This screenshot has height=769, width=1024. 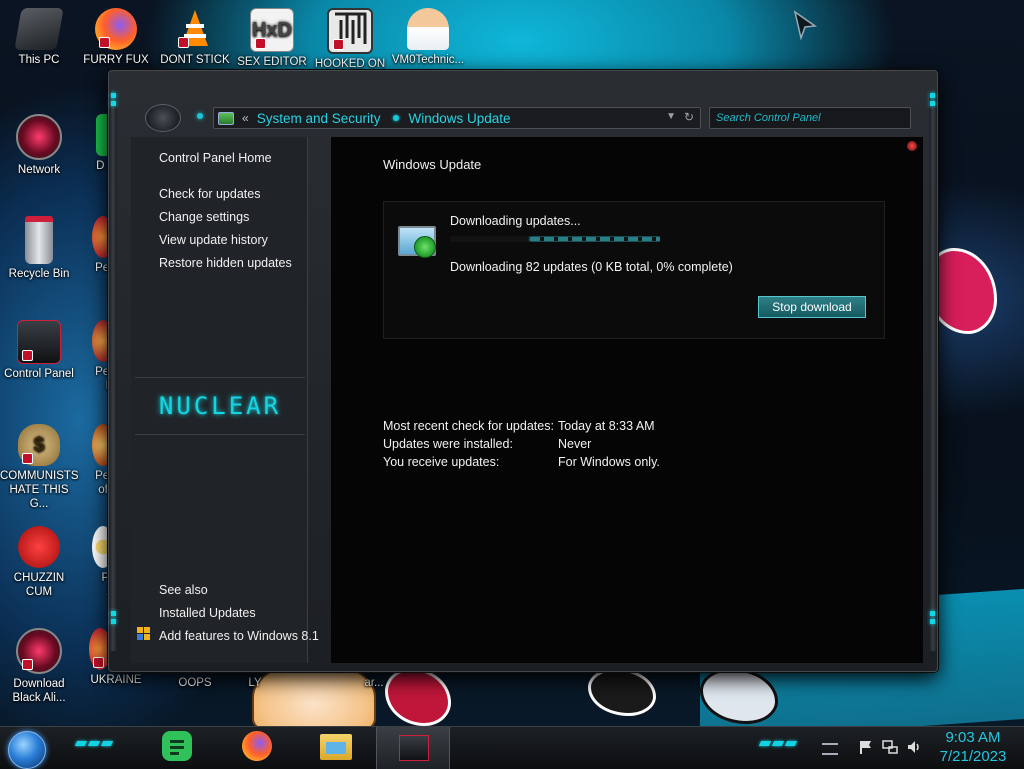 I want to click on info-label: Most recent check for updates:, so click(x=468, y=426).